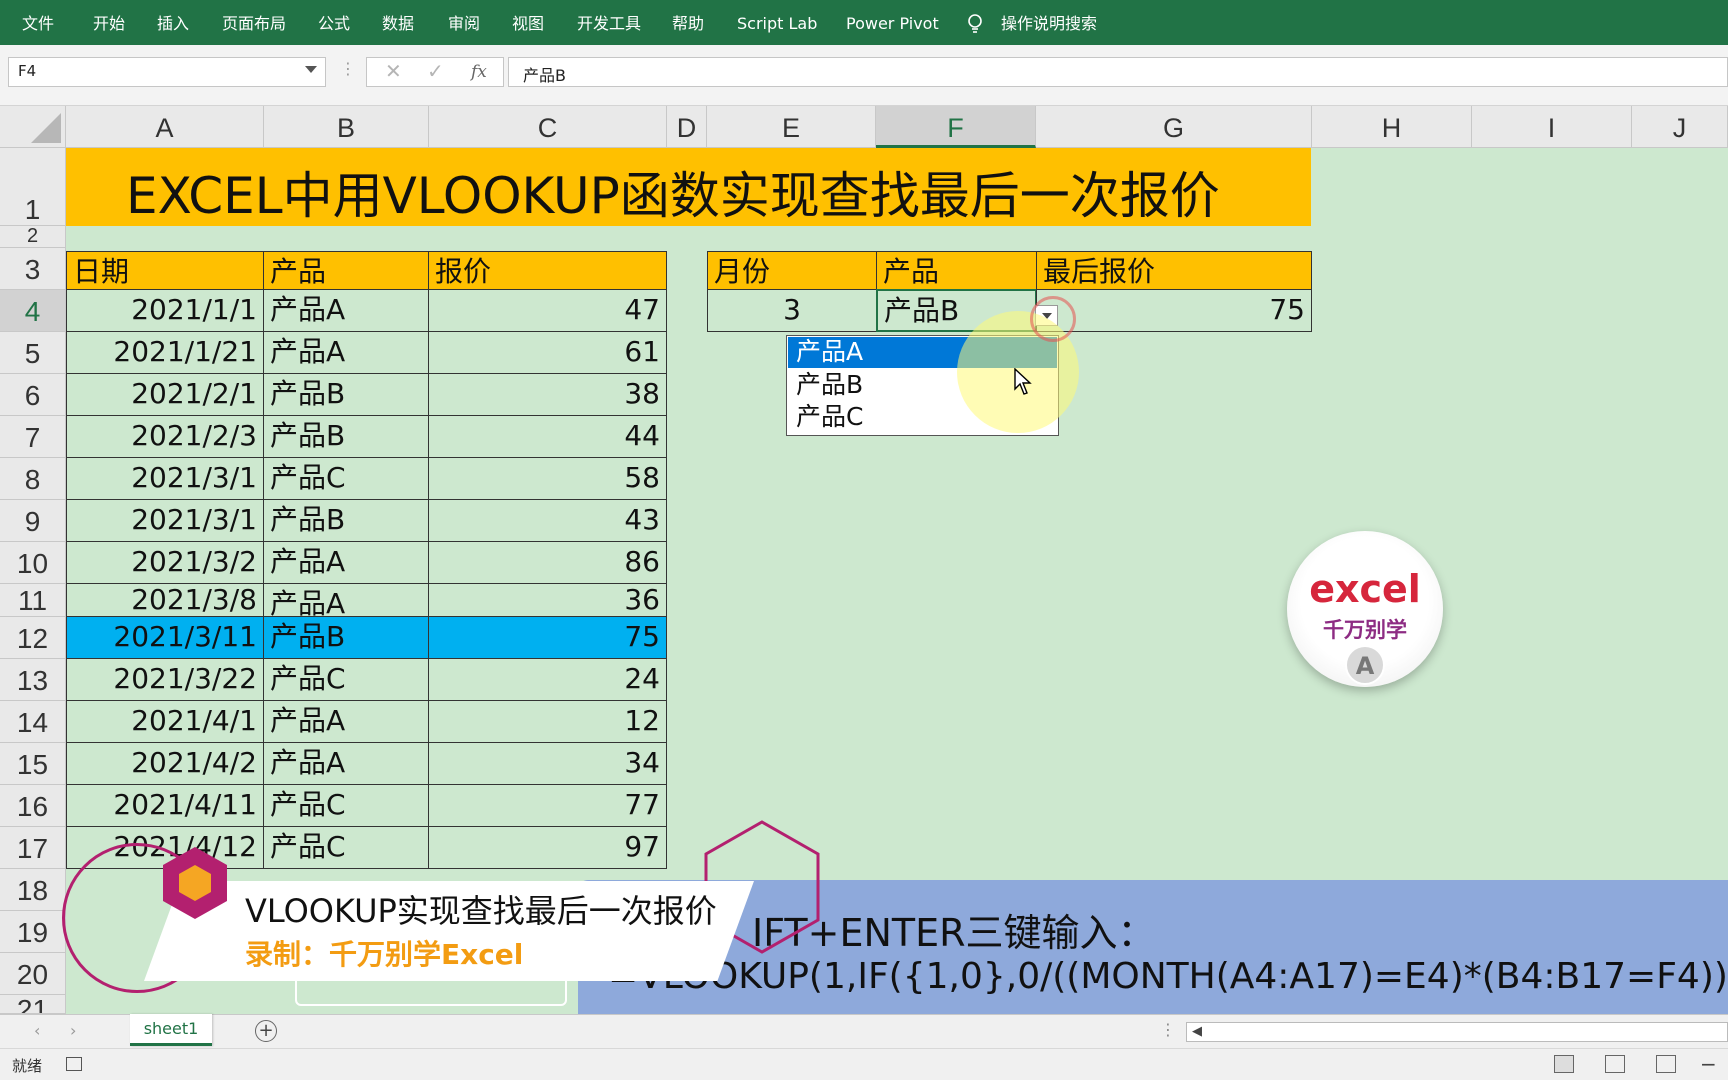 The image size is (1728, 1080). Describe the element at coordinates (547, 763) in the screenshot. I see `table-cell-price: 34` at that location.